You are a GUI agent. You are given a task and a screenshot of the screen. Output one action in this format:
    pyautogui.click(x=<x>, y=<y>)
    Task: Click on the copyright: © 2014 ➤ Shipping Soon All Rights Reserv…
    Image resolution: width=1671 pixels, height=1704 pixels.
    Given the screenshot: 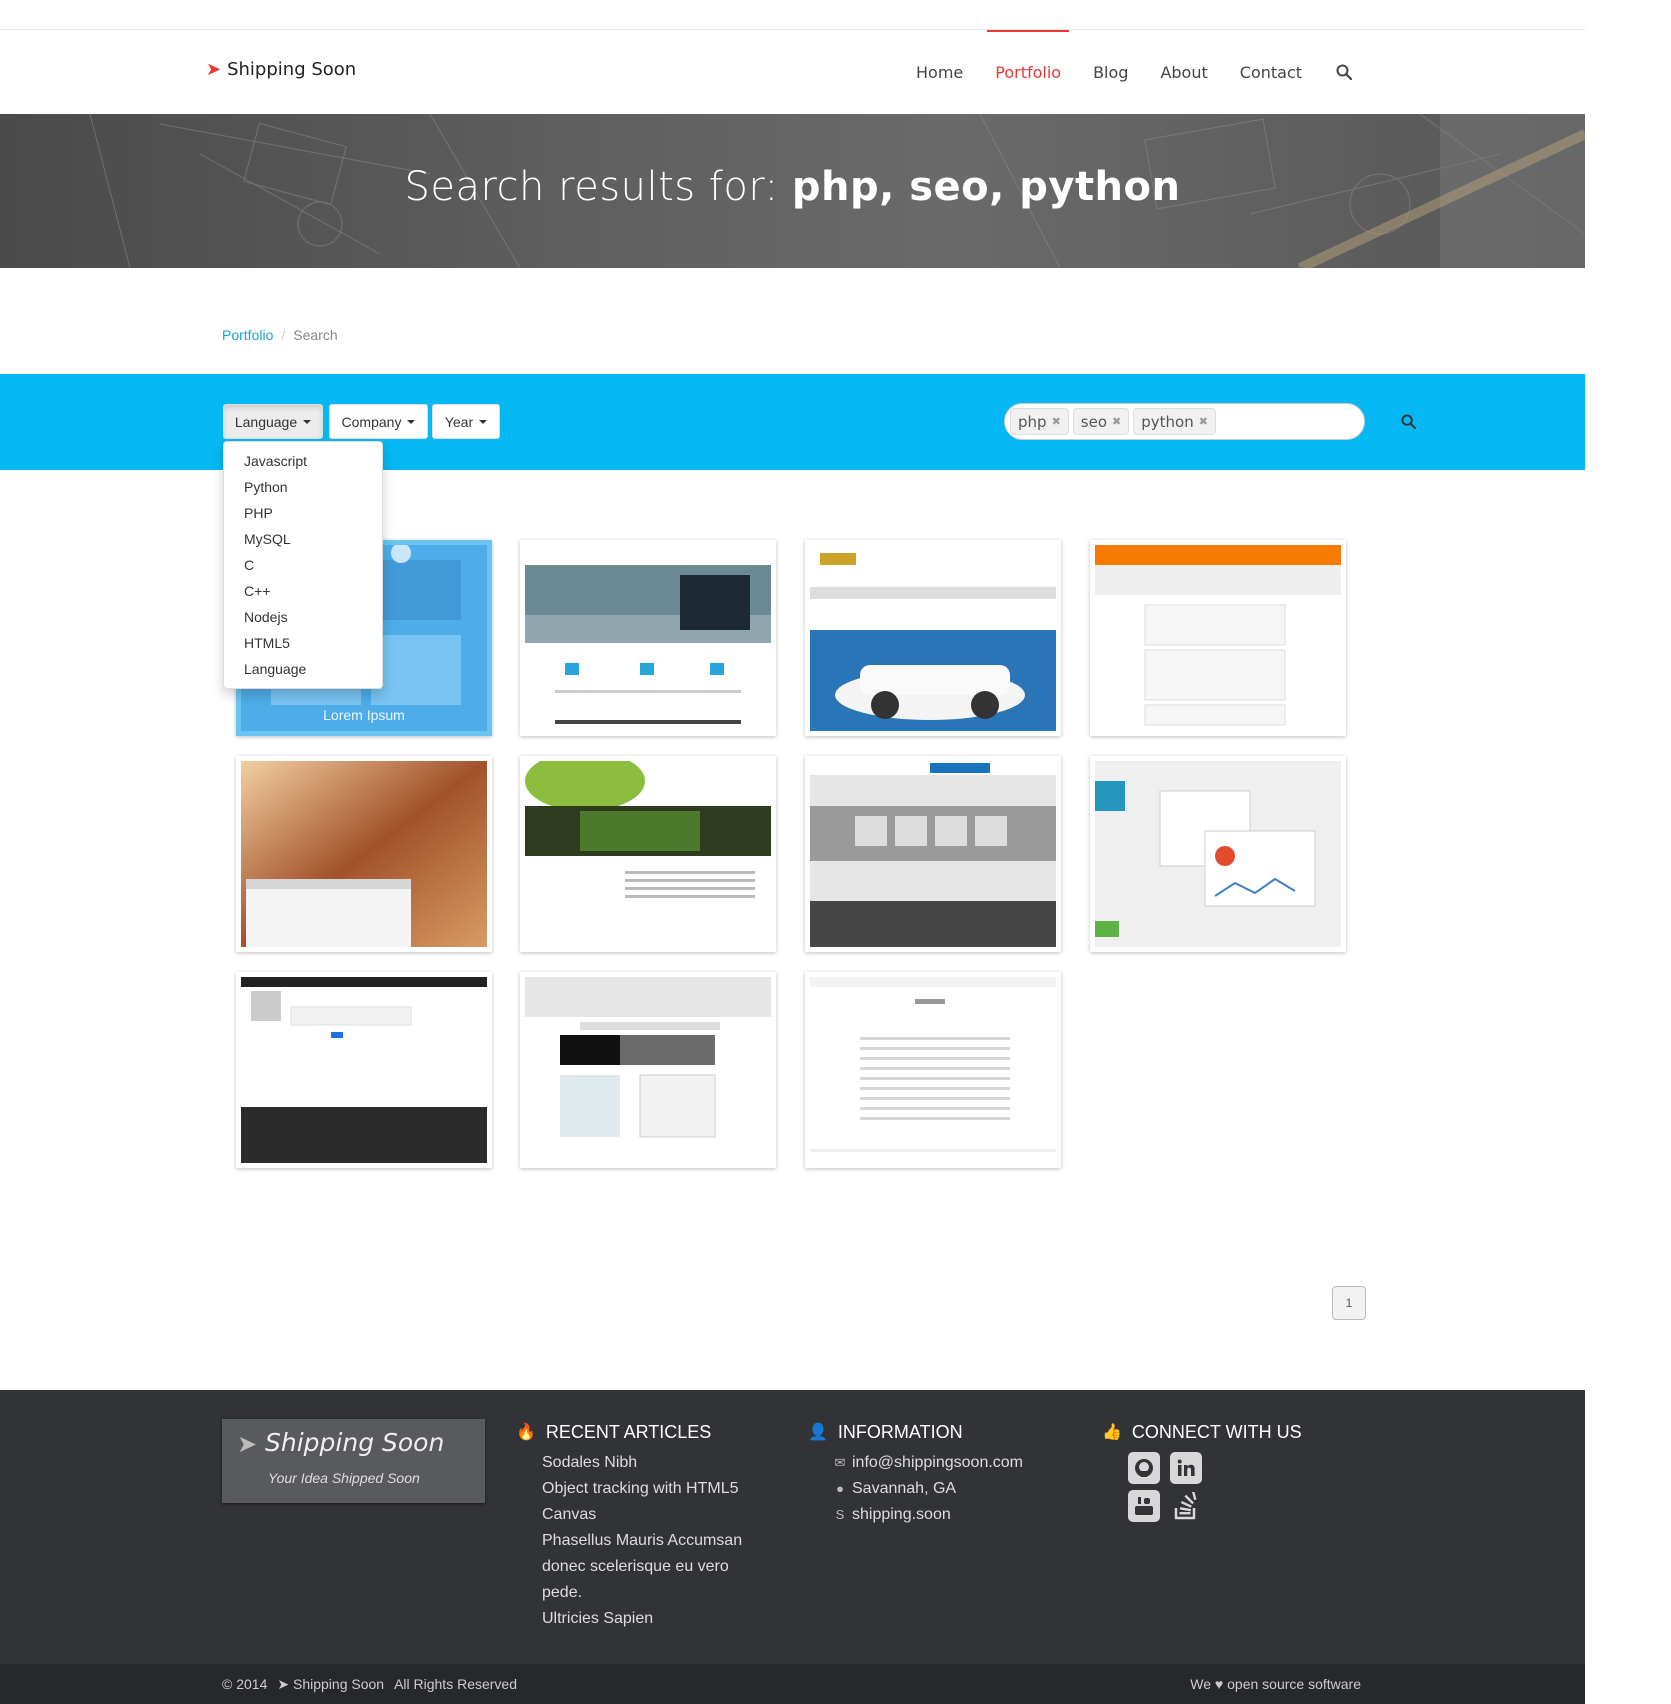 What is the action you would take?
    pyautogui.click(x=369, y=1684)
    